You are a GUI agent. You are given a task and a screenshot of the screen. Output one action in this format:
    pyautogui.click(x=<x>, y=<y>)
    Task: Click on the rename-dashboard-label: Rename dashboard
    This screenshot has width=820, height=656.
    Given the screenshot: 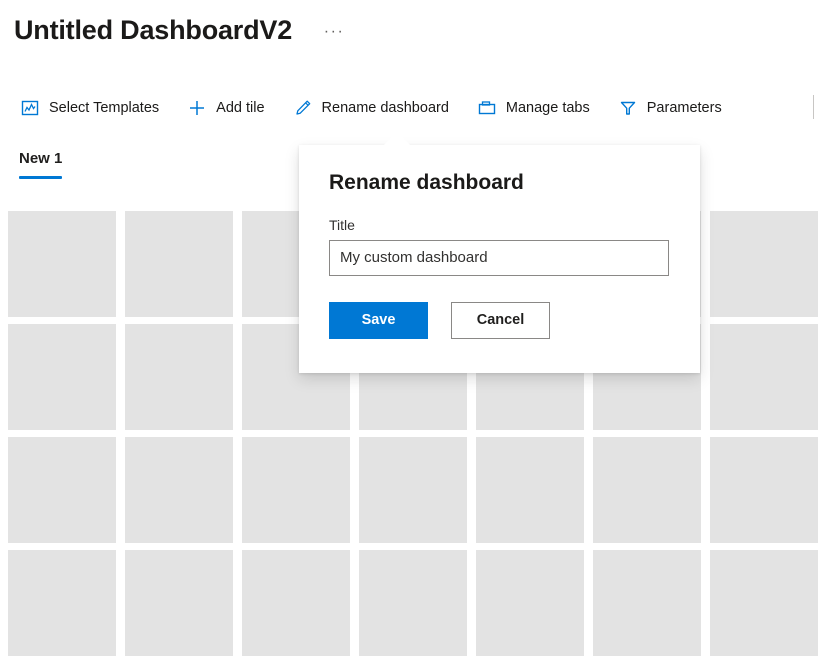 What is the action you would take?
    pyautogui.click(x=385, y=107)
    